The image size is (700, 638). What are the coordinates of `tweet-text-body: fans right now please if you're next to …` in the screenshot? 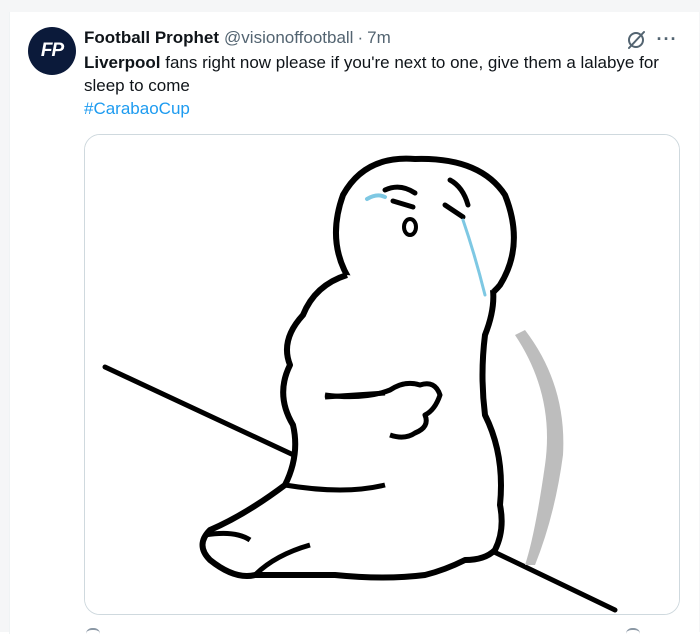 It's located at (371, 74).